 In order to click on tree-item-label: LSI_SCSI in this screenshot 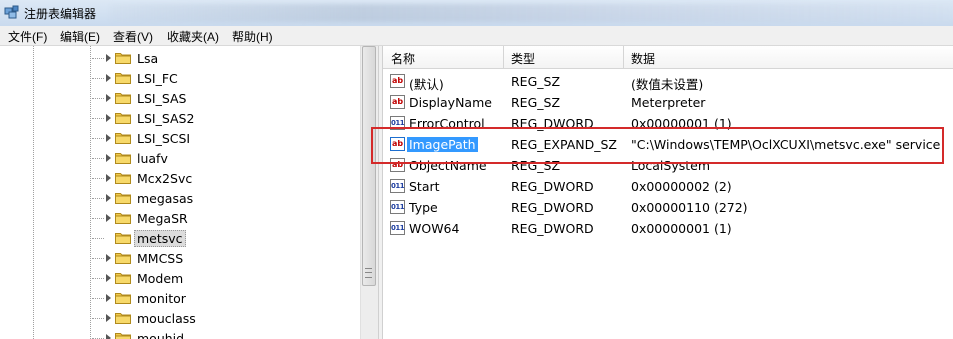, I will do `click(164, 138)`.